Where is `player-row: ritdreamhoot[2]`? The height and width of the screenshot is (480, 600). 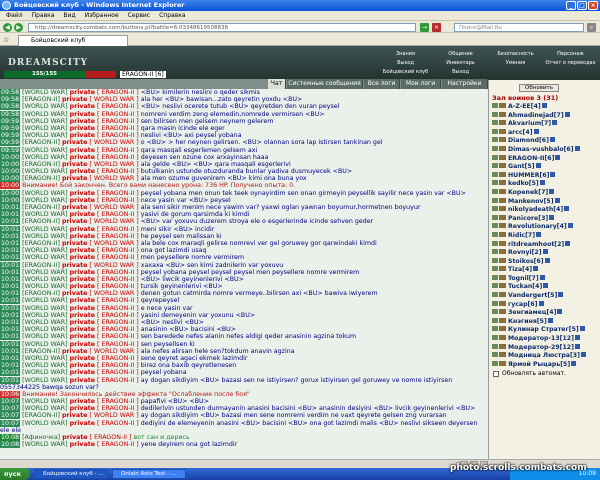
player-row: ritdreamhoot[2] is located at coordinates (546, 245).